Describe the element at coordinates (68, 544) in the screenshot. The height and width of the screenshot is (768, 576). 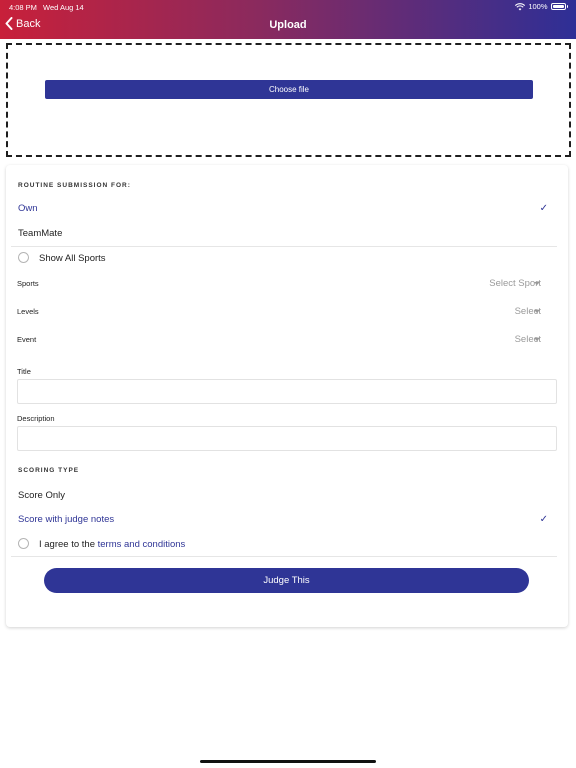
I see `agree-terms-prefix: I agree to the` at that location.